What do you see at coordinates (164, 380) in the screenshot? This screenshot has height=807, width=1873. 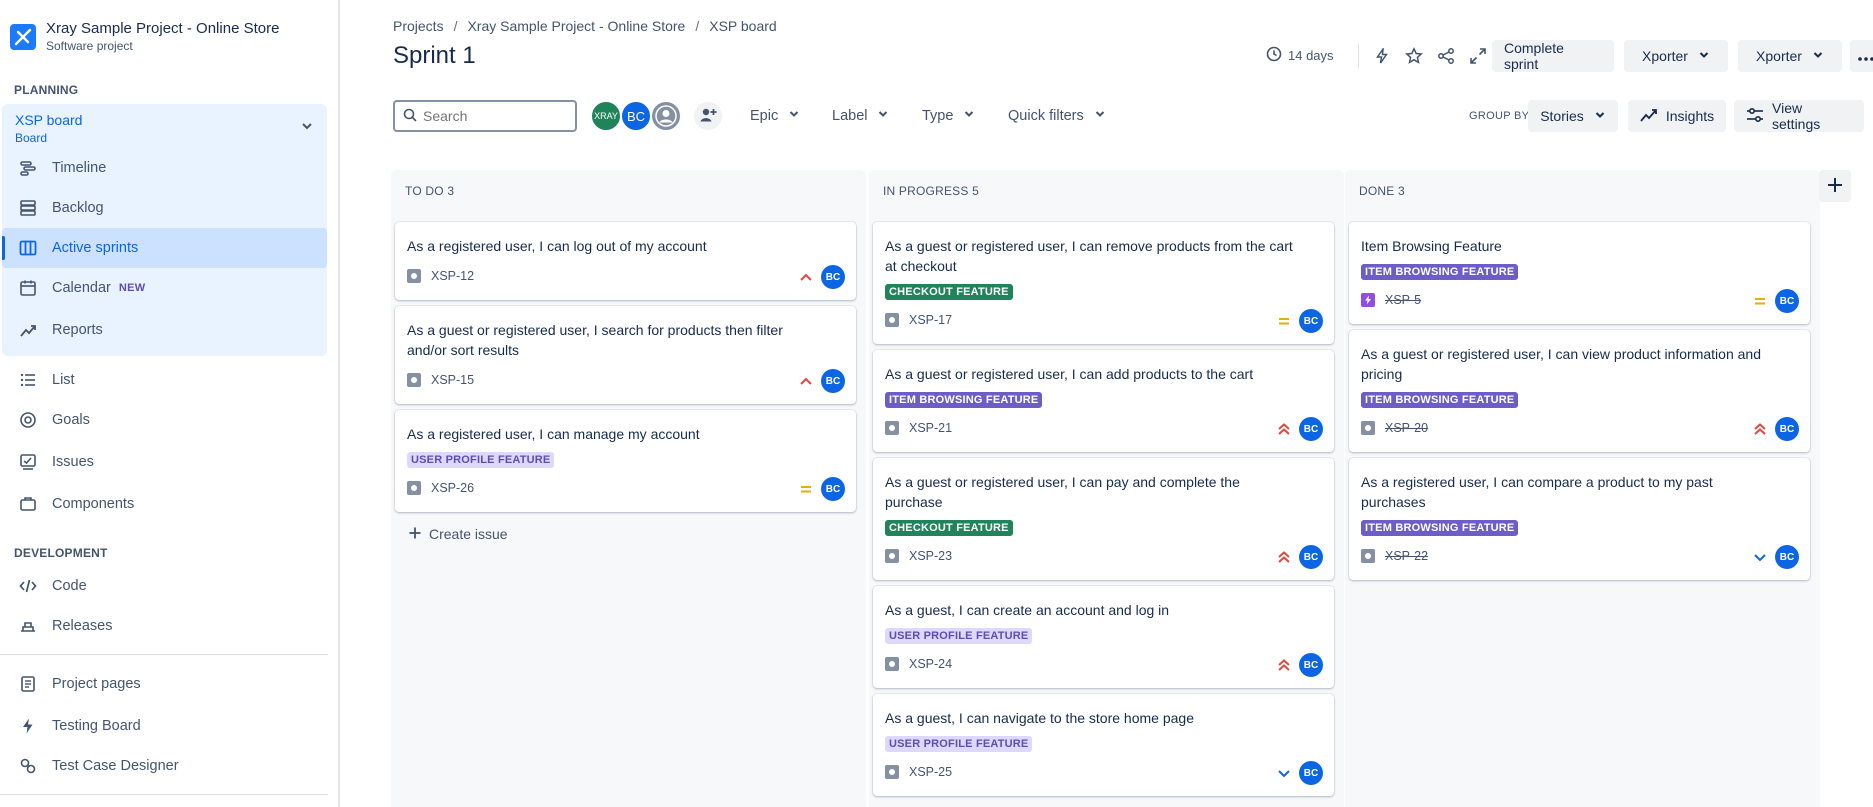 I see `sidebar-item-list: List` at bounding box center [164, 380].